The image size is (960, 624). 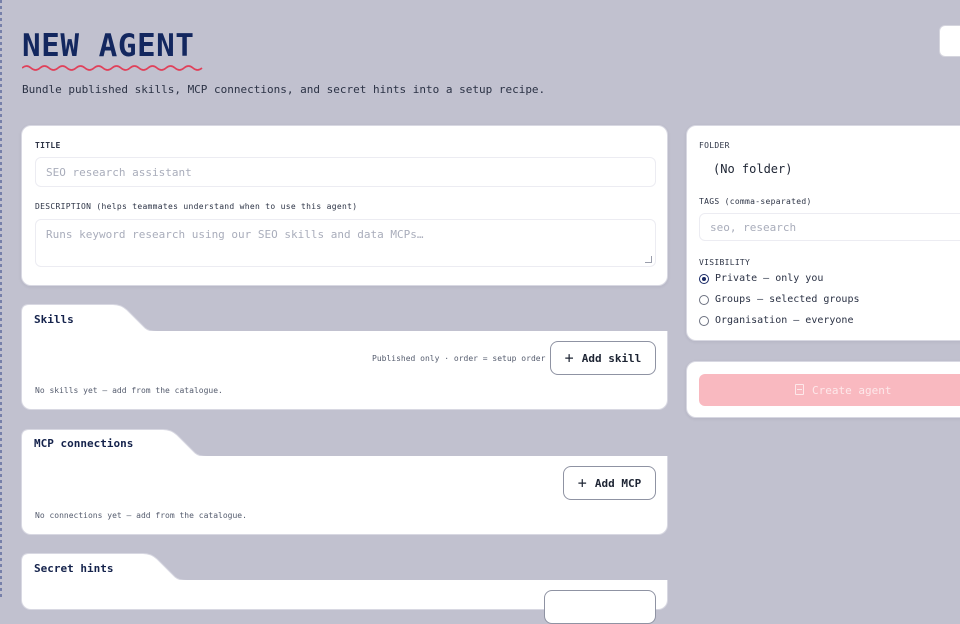 I want to click on visibility-option-private: Private — only you, so click(x=761, y=278).